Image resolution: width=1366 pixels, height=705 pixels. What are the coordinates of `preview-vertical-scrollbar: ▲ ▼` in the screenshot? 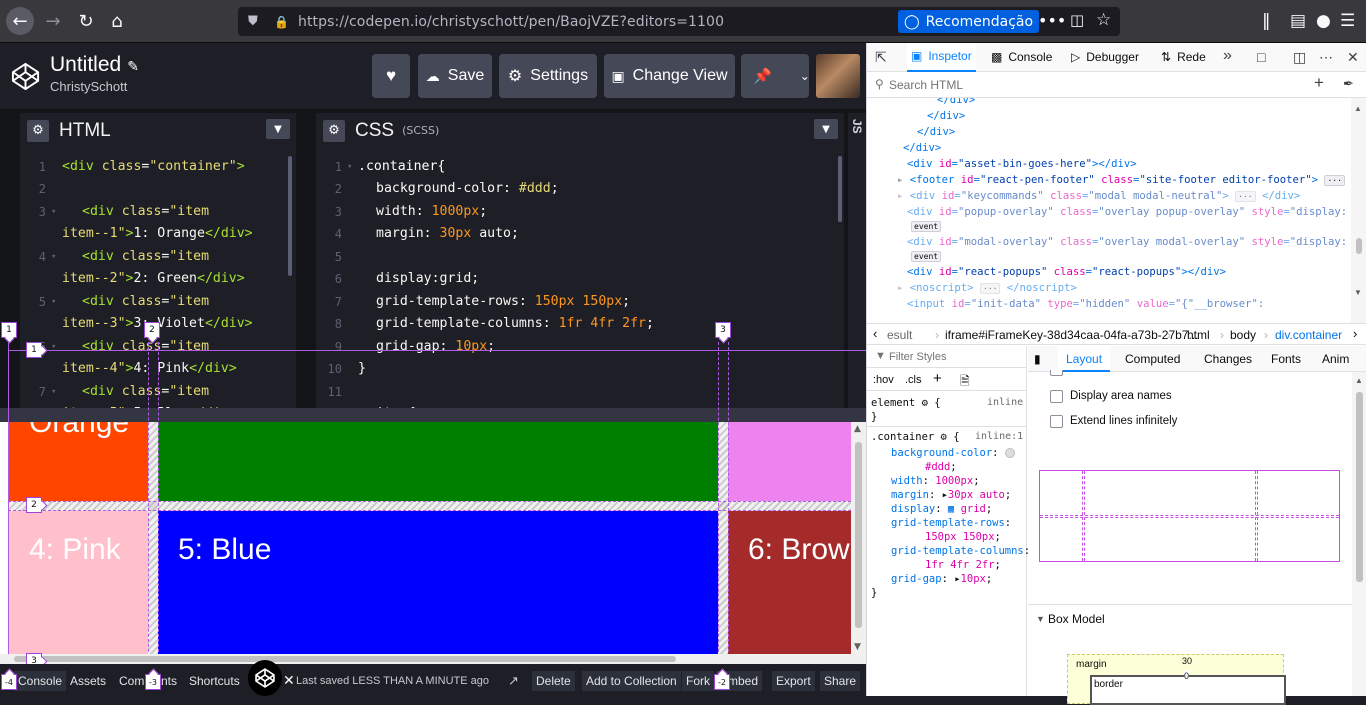 It's located at (858, 538).